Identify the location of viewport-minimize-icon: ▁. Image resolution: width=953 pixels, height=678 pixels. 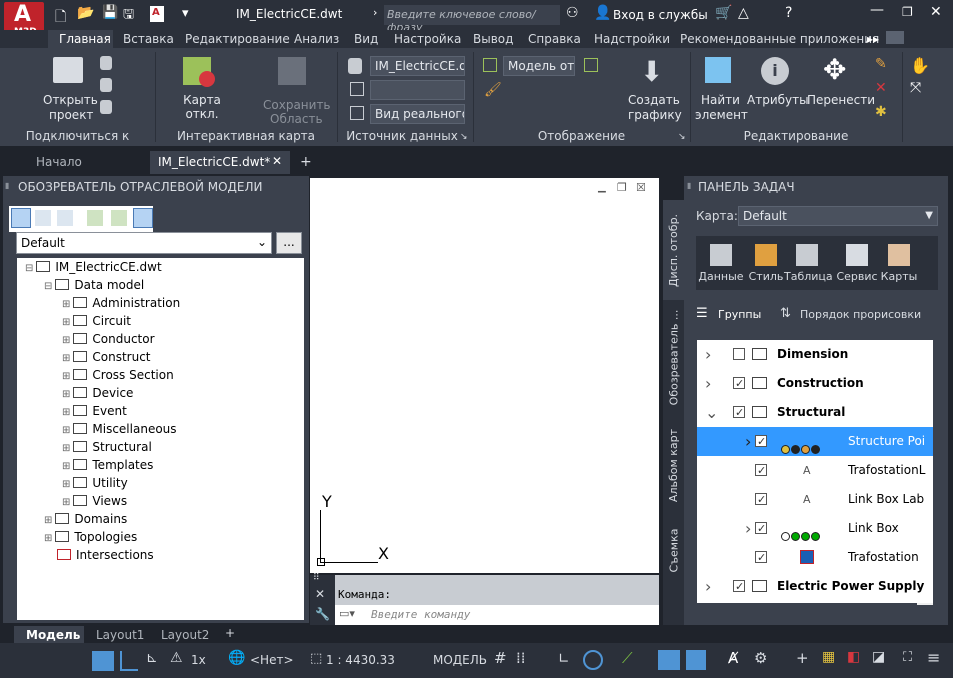
(602, 187).